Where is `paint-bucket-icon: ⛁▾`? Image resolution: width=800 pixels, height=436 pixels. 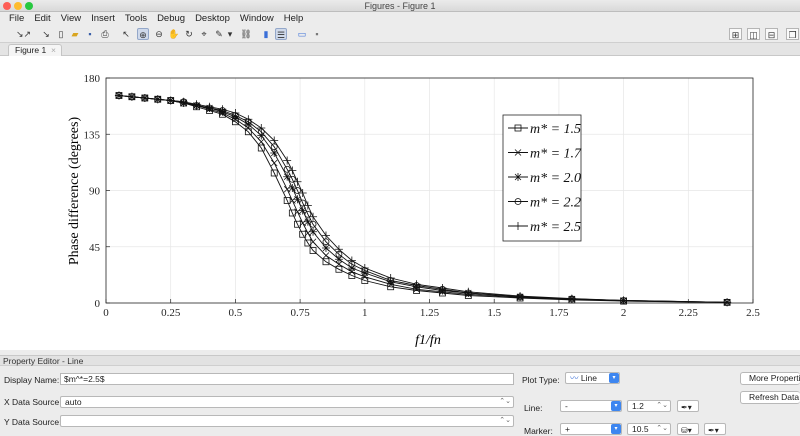
paint-bucket-icon: ⛁▾ is located at coordinates (686, 430).